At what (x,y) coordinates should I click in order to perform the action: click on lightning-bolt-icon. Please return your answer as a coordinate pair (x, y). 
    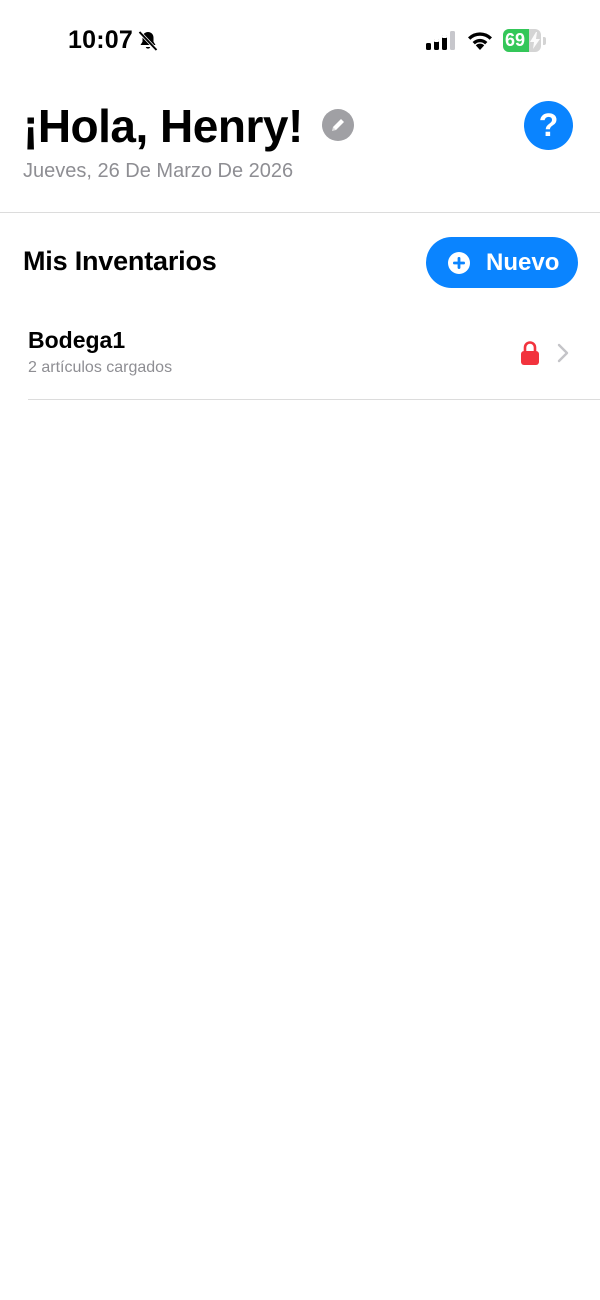
    Looking at the image, I should click on (535, 40).